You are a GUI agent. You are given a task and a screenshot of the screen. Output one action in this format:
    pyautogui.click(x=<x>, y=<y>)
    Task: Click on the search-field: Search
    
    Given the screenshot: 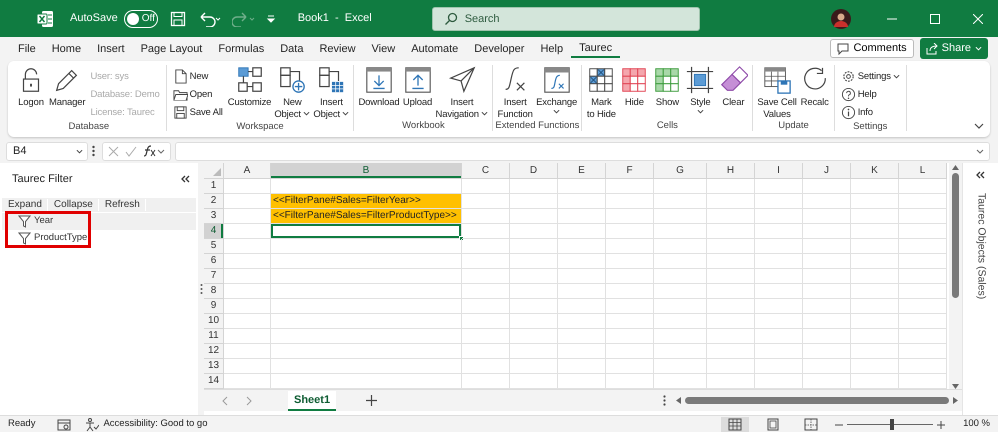 What is the action you would take?
    pyautogui.click(x=566, y=18)
    